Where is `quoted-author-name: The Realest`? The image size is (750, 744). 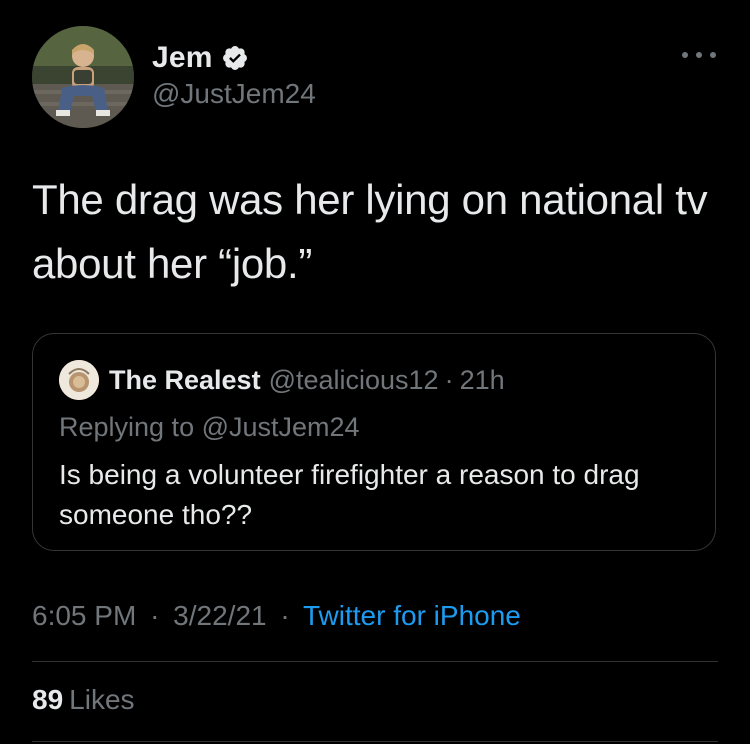 quoted-author-name: The Realest is located at coordinates (185, 379).